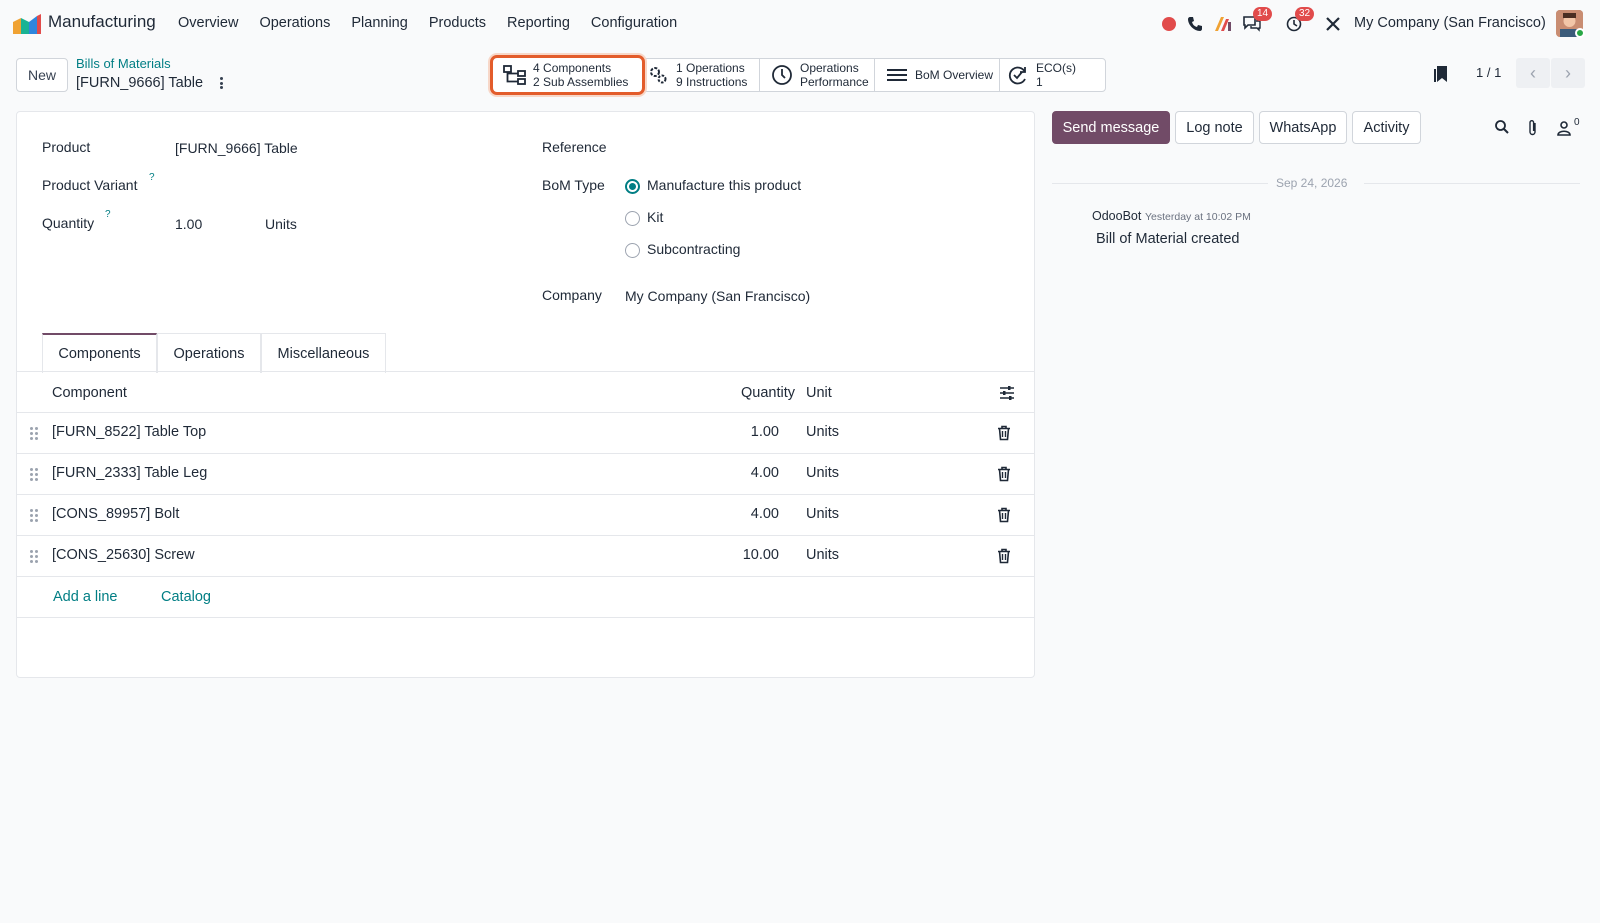 The image size is (1600, 923). Describe the element at coordinates (538, 23) in the screenshot. I see `menu-reporting: Reporting` at that location.